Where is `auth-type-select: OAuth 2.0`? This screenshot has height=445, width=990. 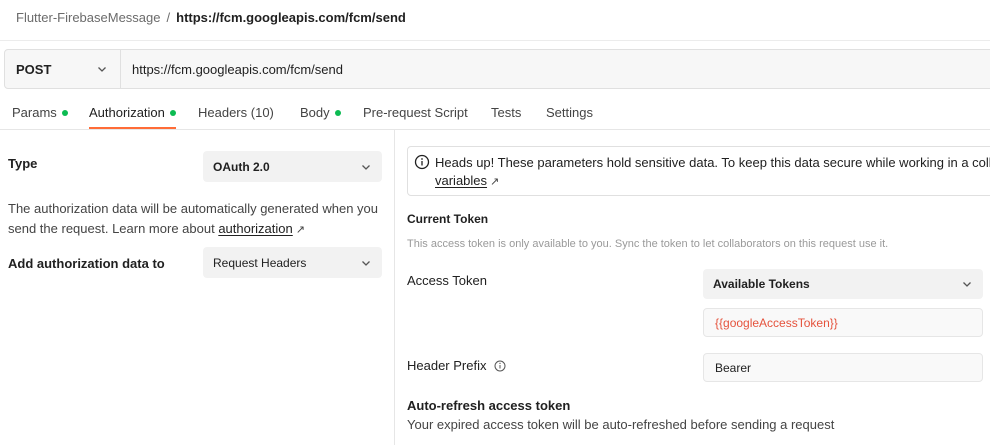 auth-type-select: OAuth 2.0 is located at coordinates (292, 166).